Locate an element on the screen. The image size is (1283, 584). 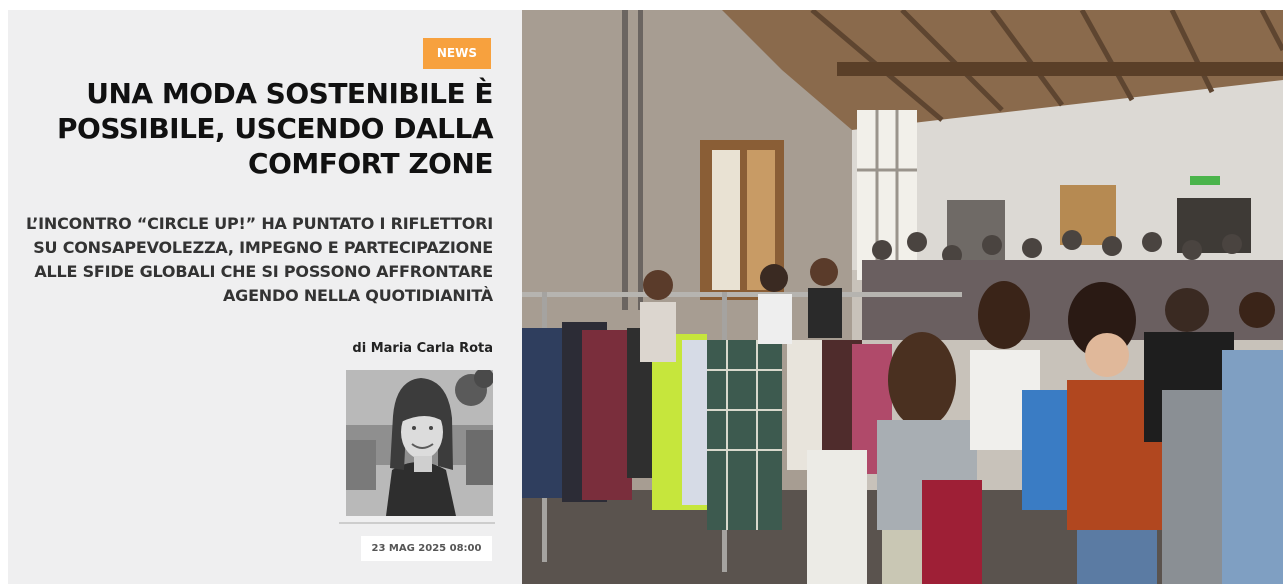
author-byline: di Maria Carla Rota is located at coordinates (422, 348).